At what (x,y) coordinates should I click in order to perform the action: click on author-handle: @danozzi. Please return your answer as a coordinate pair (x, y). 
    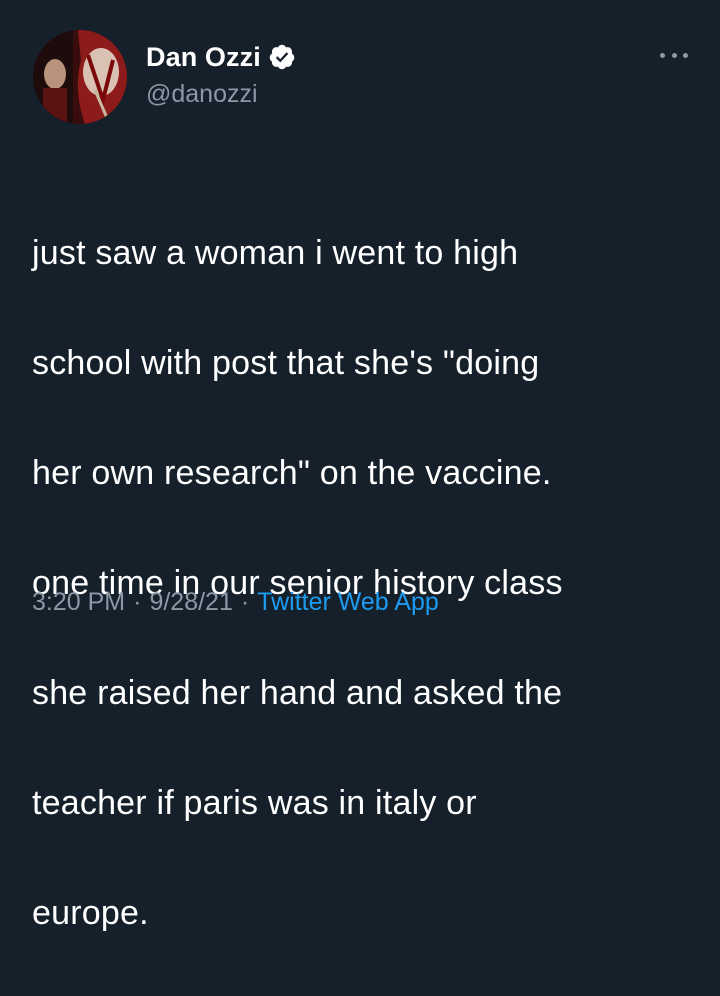
    Looking at the image, I should click on (202, 94).